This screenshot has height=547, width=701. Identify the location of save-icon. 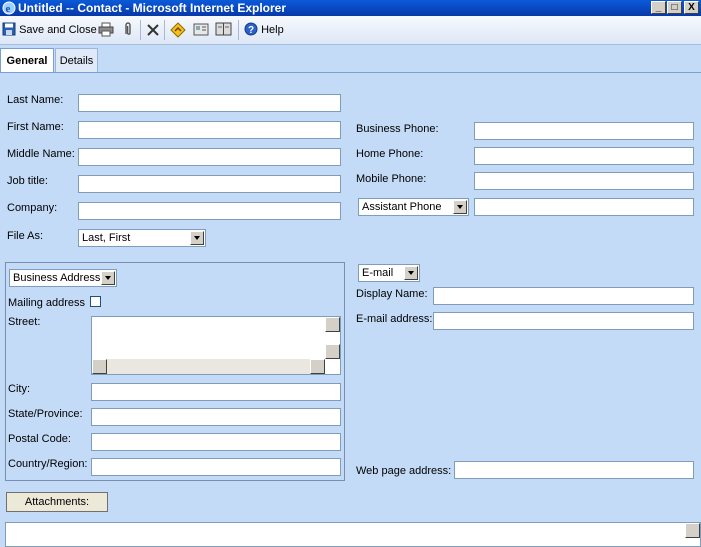
(9, 29).